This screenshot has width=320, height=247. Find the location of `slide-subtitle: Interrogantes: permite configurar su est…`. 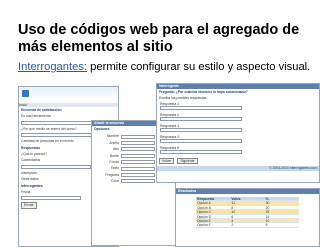

slide-subtitle: Interrogantes: permite configurar su est… is located at coordinates (168, 67).